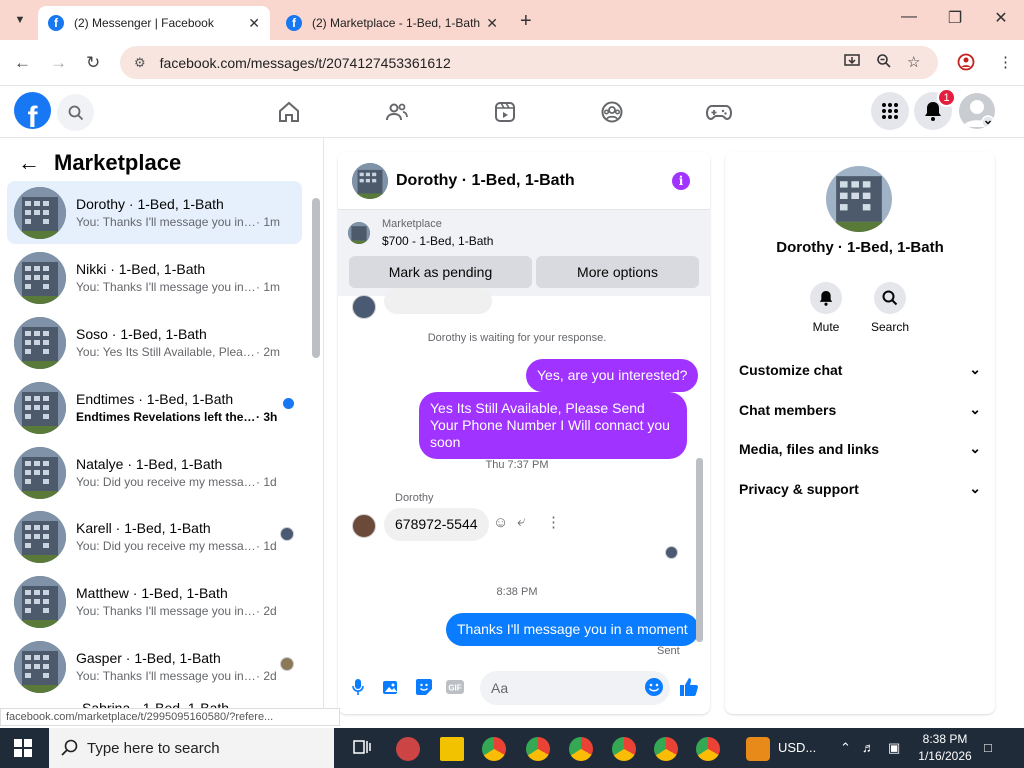 The width and height of the screenshot is (1024, 768). Describe the element at coordinates (884, 63) in the screenshot. I see `zoom-icon` at that location.